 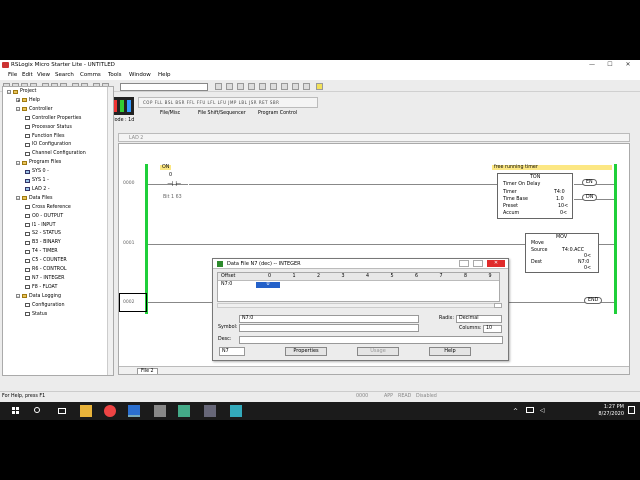 I want to click on menu-search: Search, so click(x=64, y=75).